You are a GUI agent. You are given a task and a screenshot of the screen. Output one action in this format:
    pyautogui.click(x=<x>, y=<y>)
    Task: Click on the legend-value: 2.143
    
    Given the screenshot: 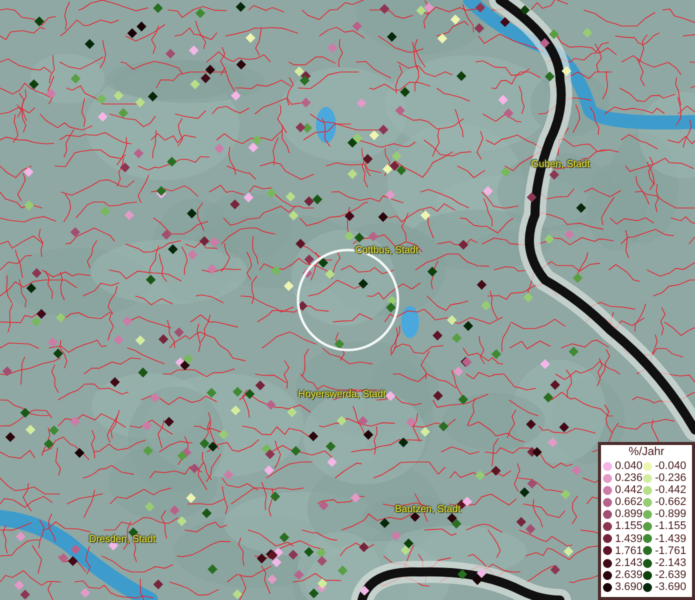 What is the action you would take?
    pyautogui.click(x=628, y=563)
    